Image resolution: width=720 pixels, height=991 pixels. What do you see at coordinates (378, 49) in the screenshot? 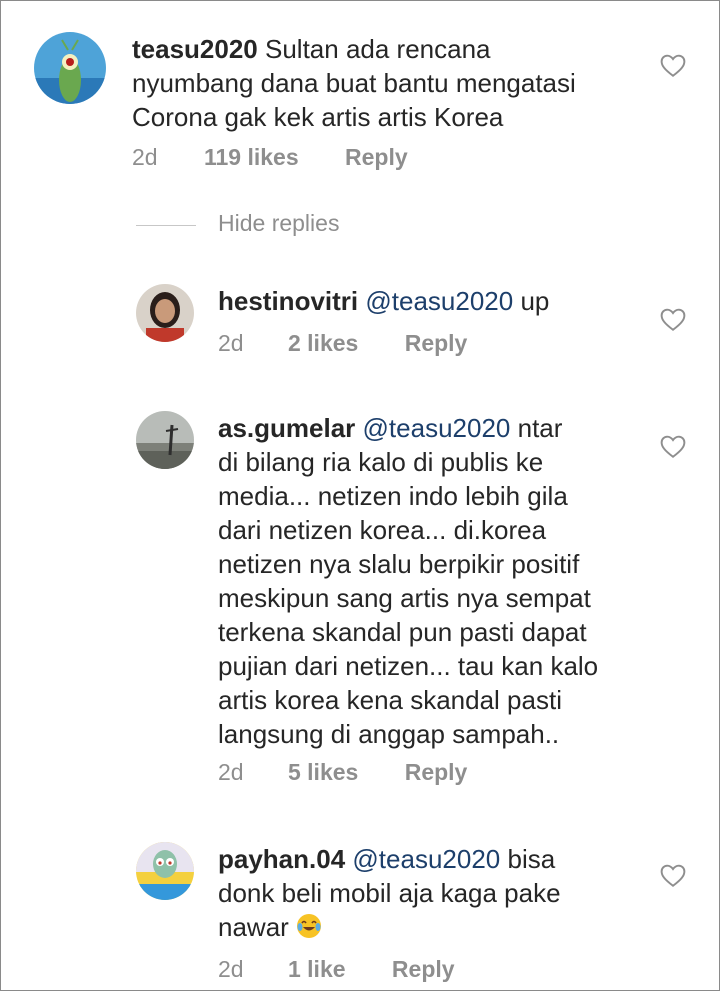
I see `comment-text-line: Sultan ada rencana` at bounding box center [378, 49].